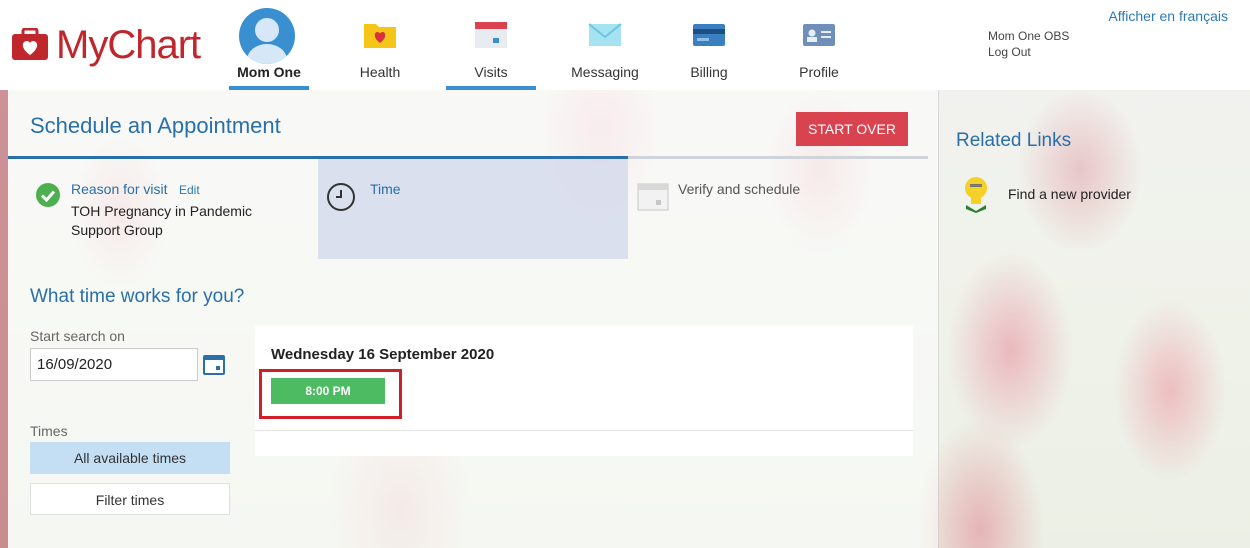 This screenshot has height=548, width=1250. Describe the element at coordinates (380, 34) in the screenshot. I see `folder-heart-icon` at that location.